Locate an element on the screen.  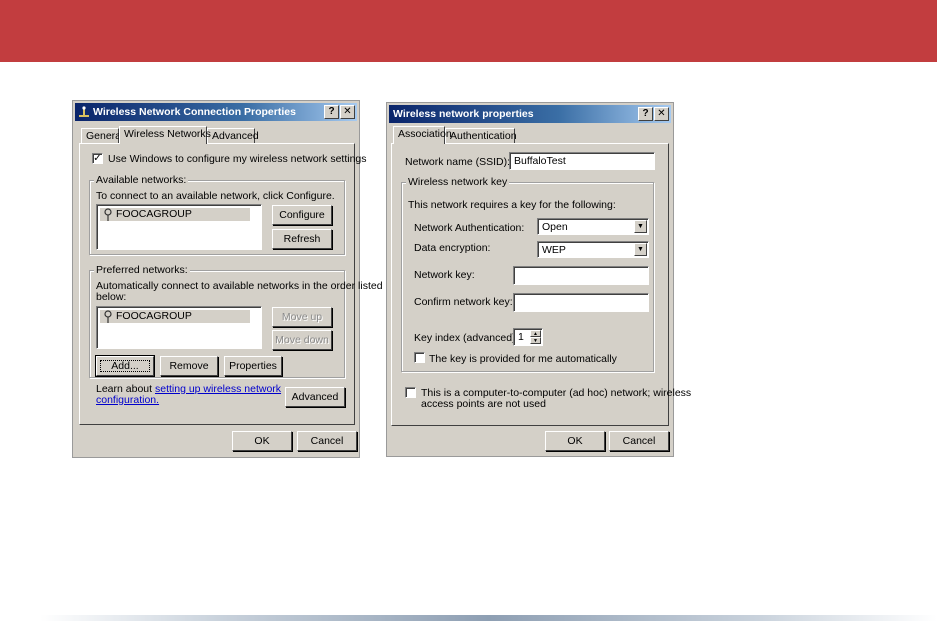
key-index-value: 1 is located at coordinates (521, 337).